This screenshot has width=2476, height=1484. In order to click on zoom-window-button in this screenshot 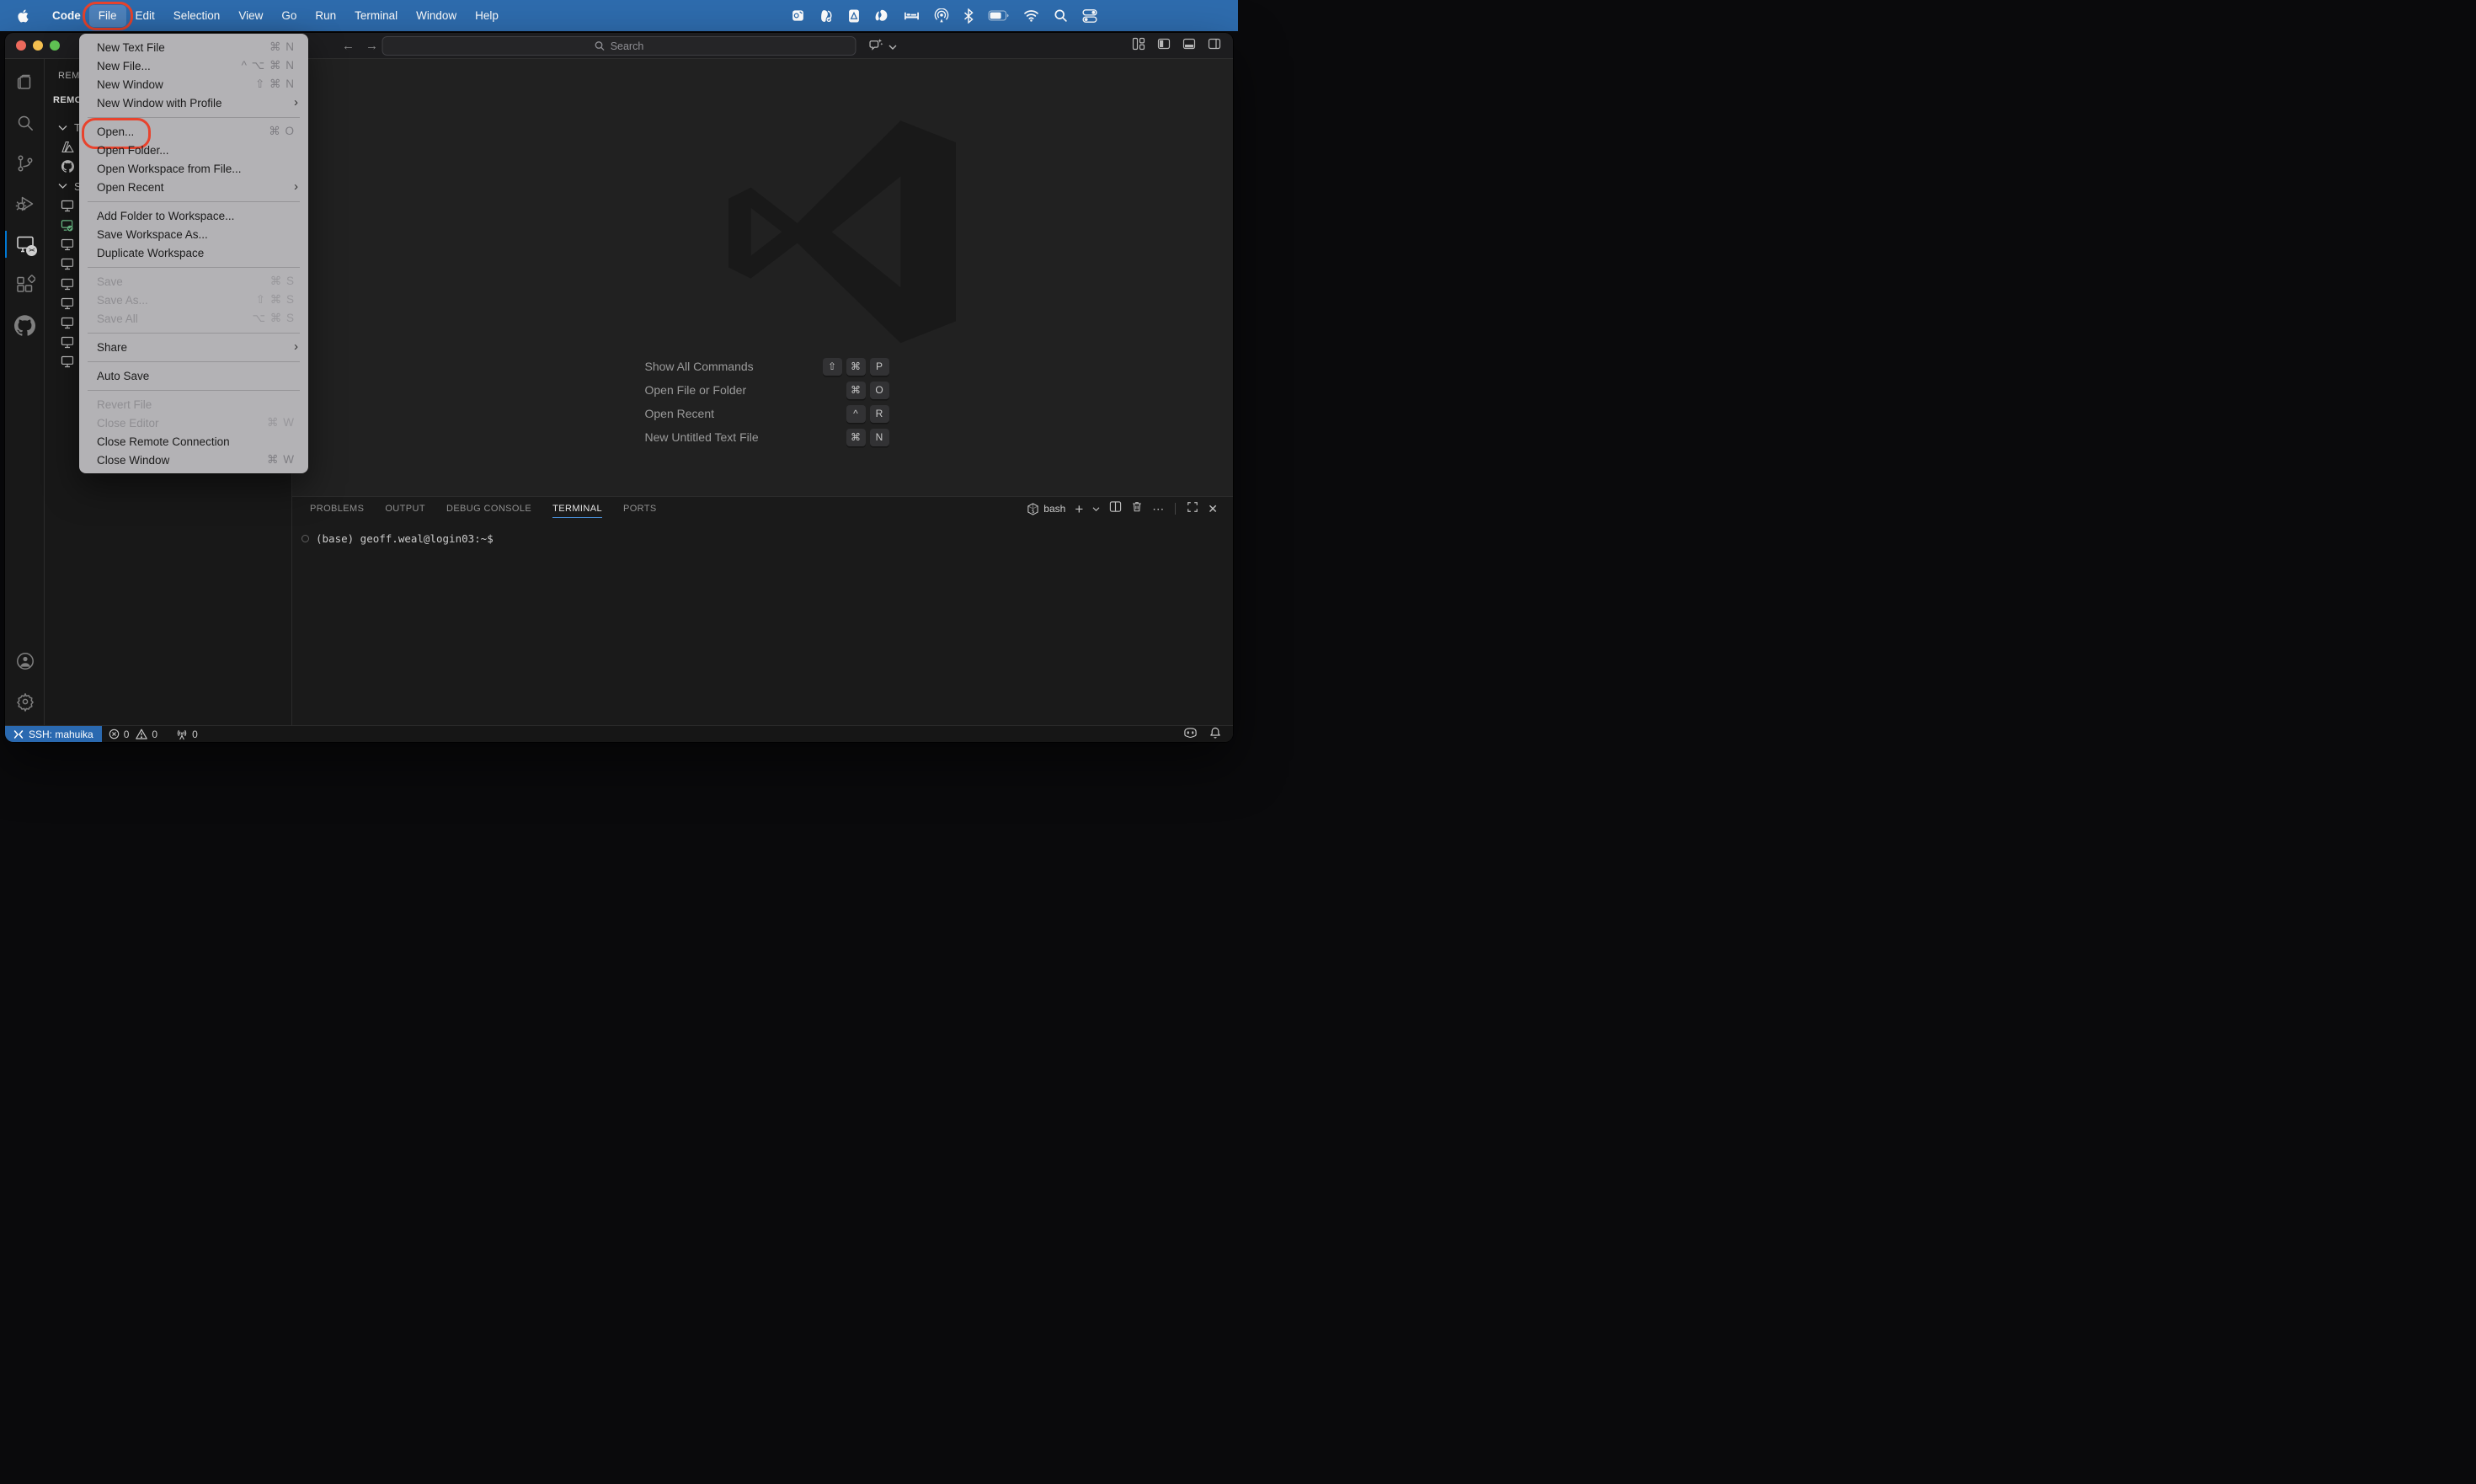, I will do `click(55, 46)`.